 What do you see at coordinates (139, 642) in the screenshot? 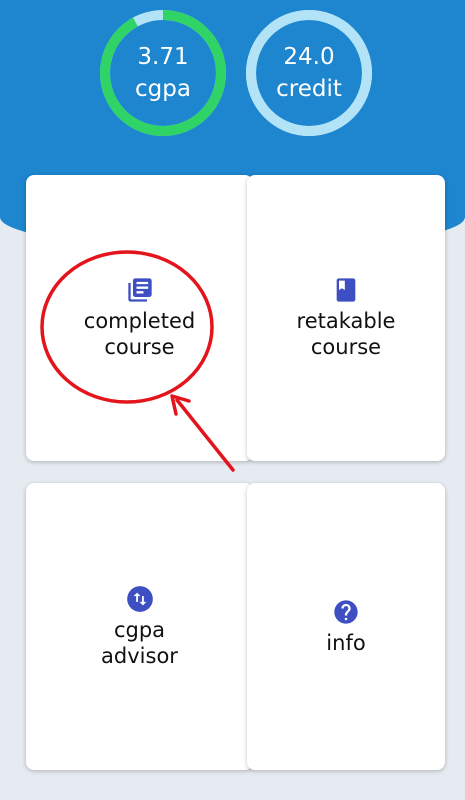
I see `cgpa-advisor-label: cgpa advisor` at bounding box center [139, 642].